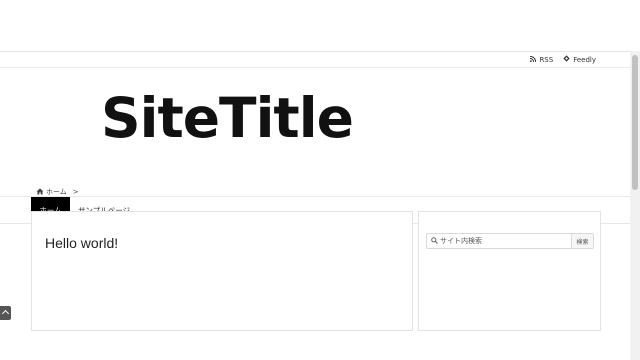  I want to click on rss-label: RSS, so click(546, 59).